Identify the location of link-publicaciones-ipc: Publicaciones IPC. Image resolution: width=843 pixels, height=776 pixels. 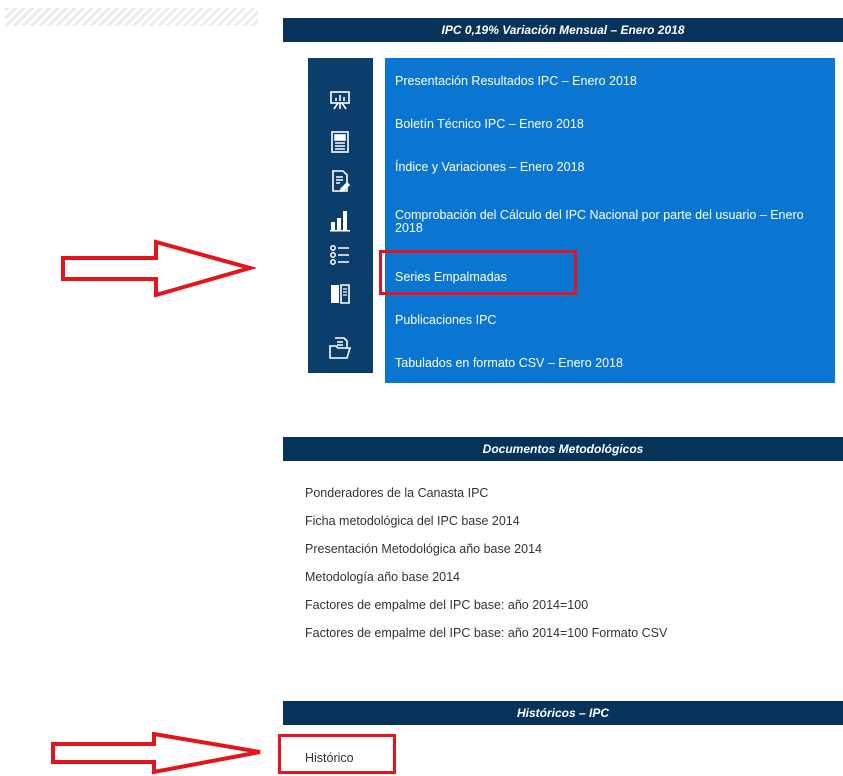
(607, 320).